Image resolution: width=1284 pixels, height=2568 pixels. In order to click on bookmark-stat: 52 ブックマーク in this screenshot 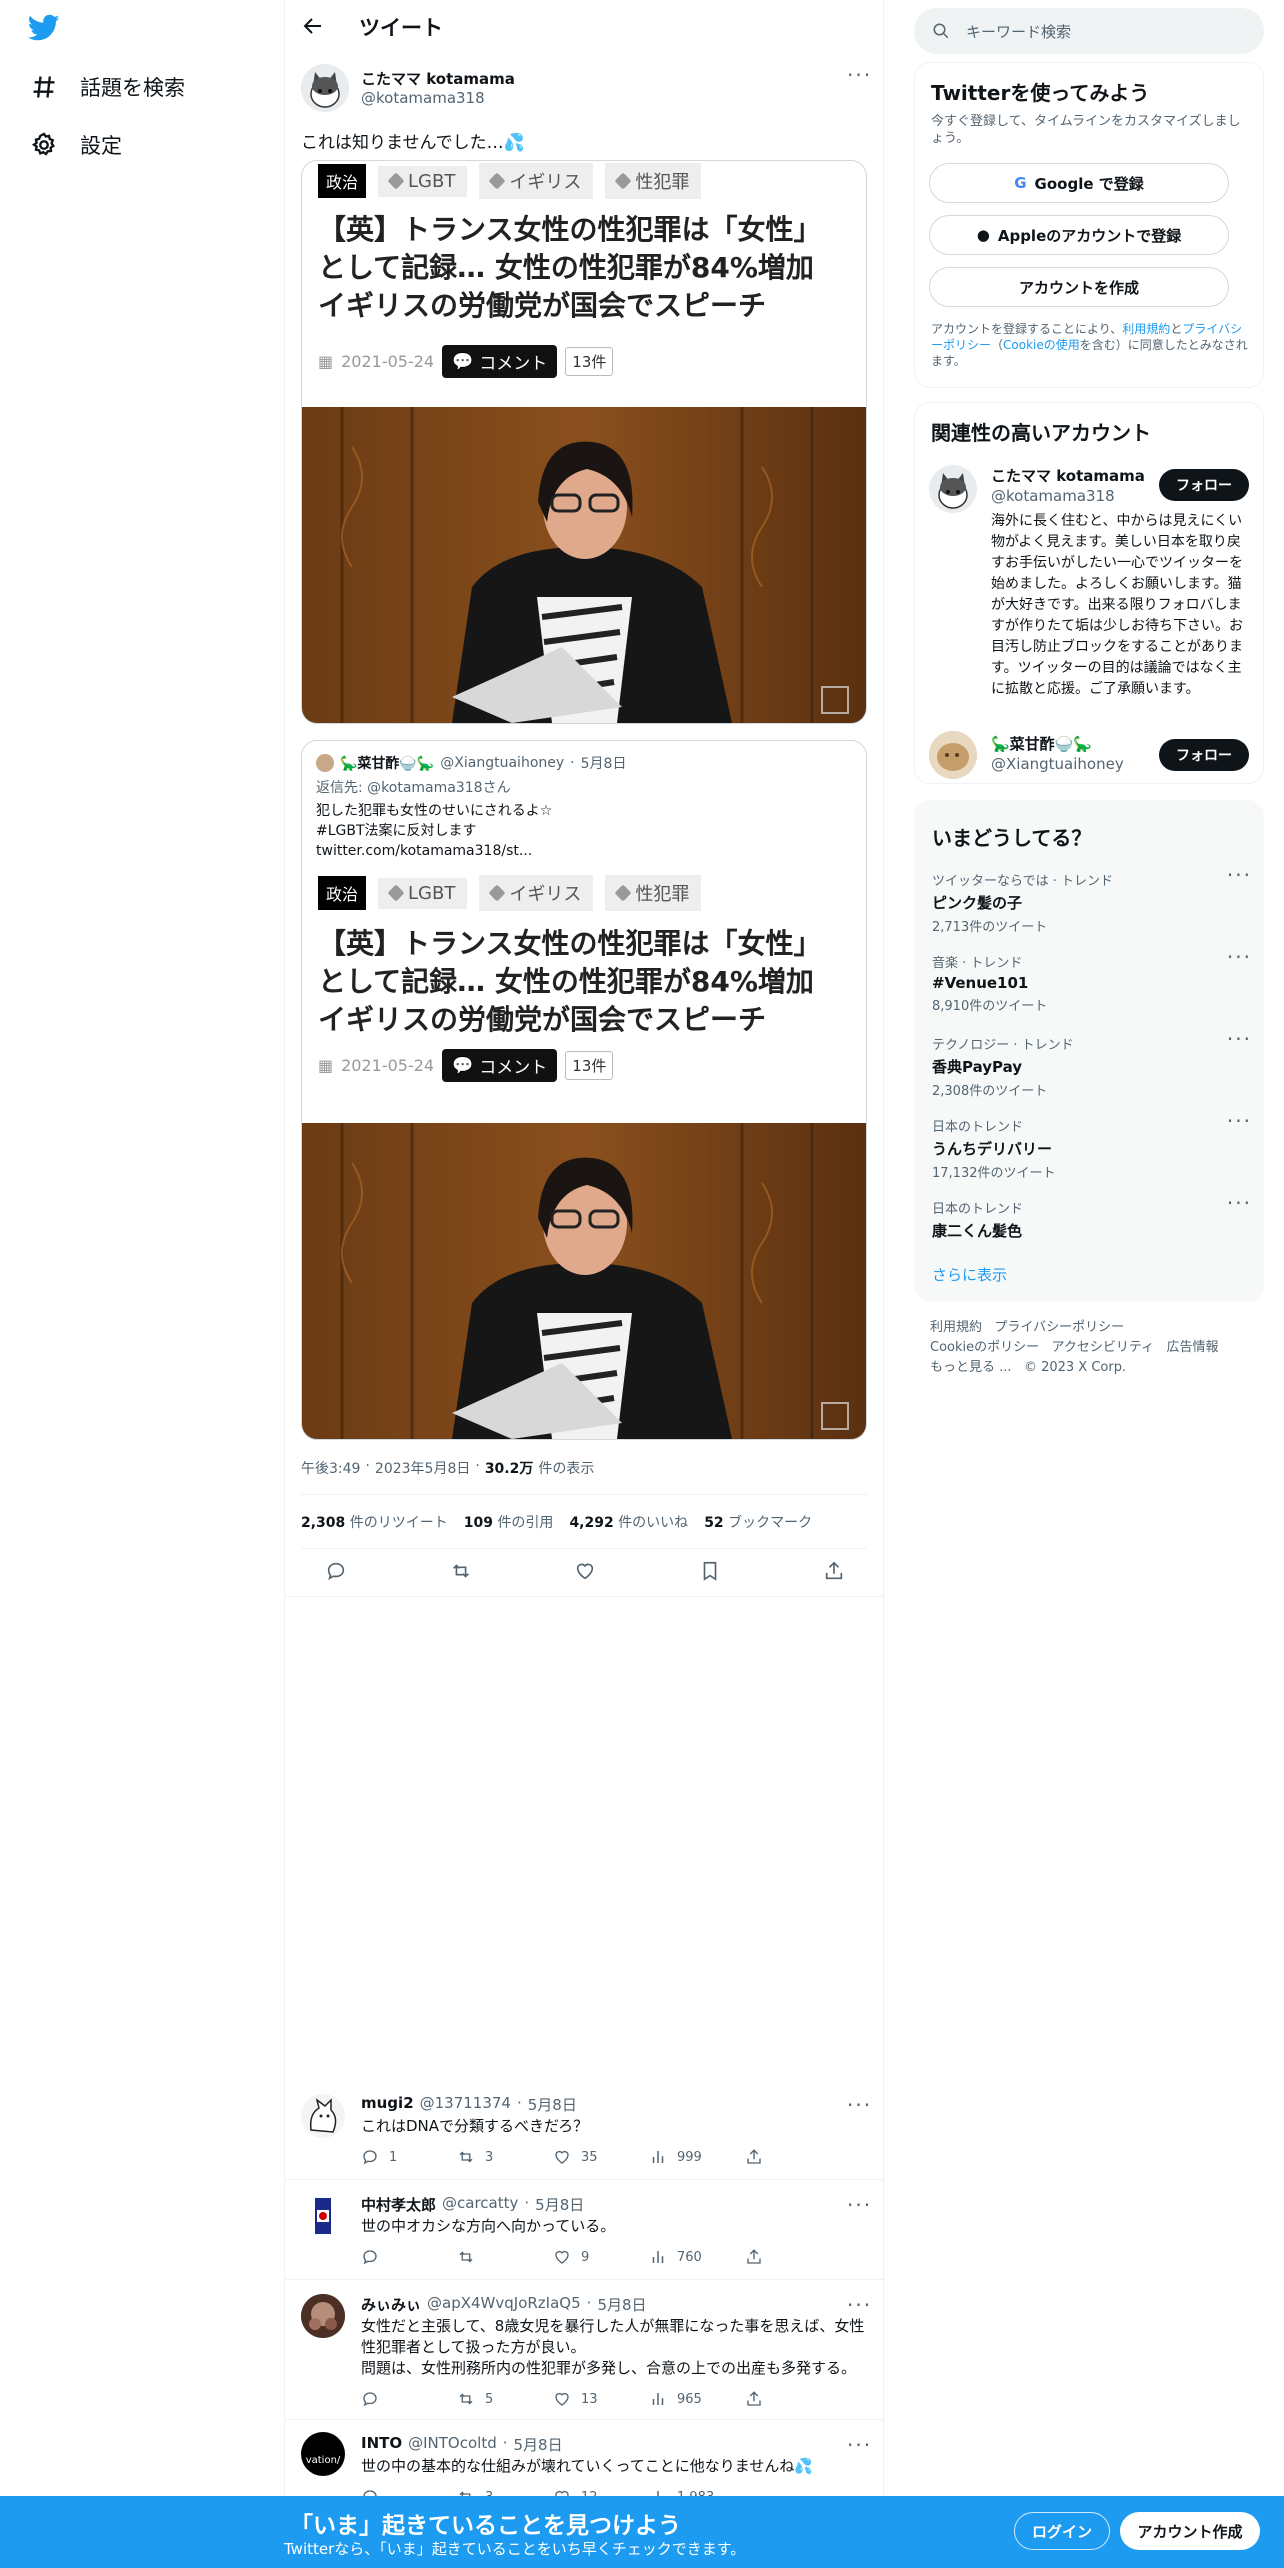, I will do `click(758, 1522)`.